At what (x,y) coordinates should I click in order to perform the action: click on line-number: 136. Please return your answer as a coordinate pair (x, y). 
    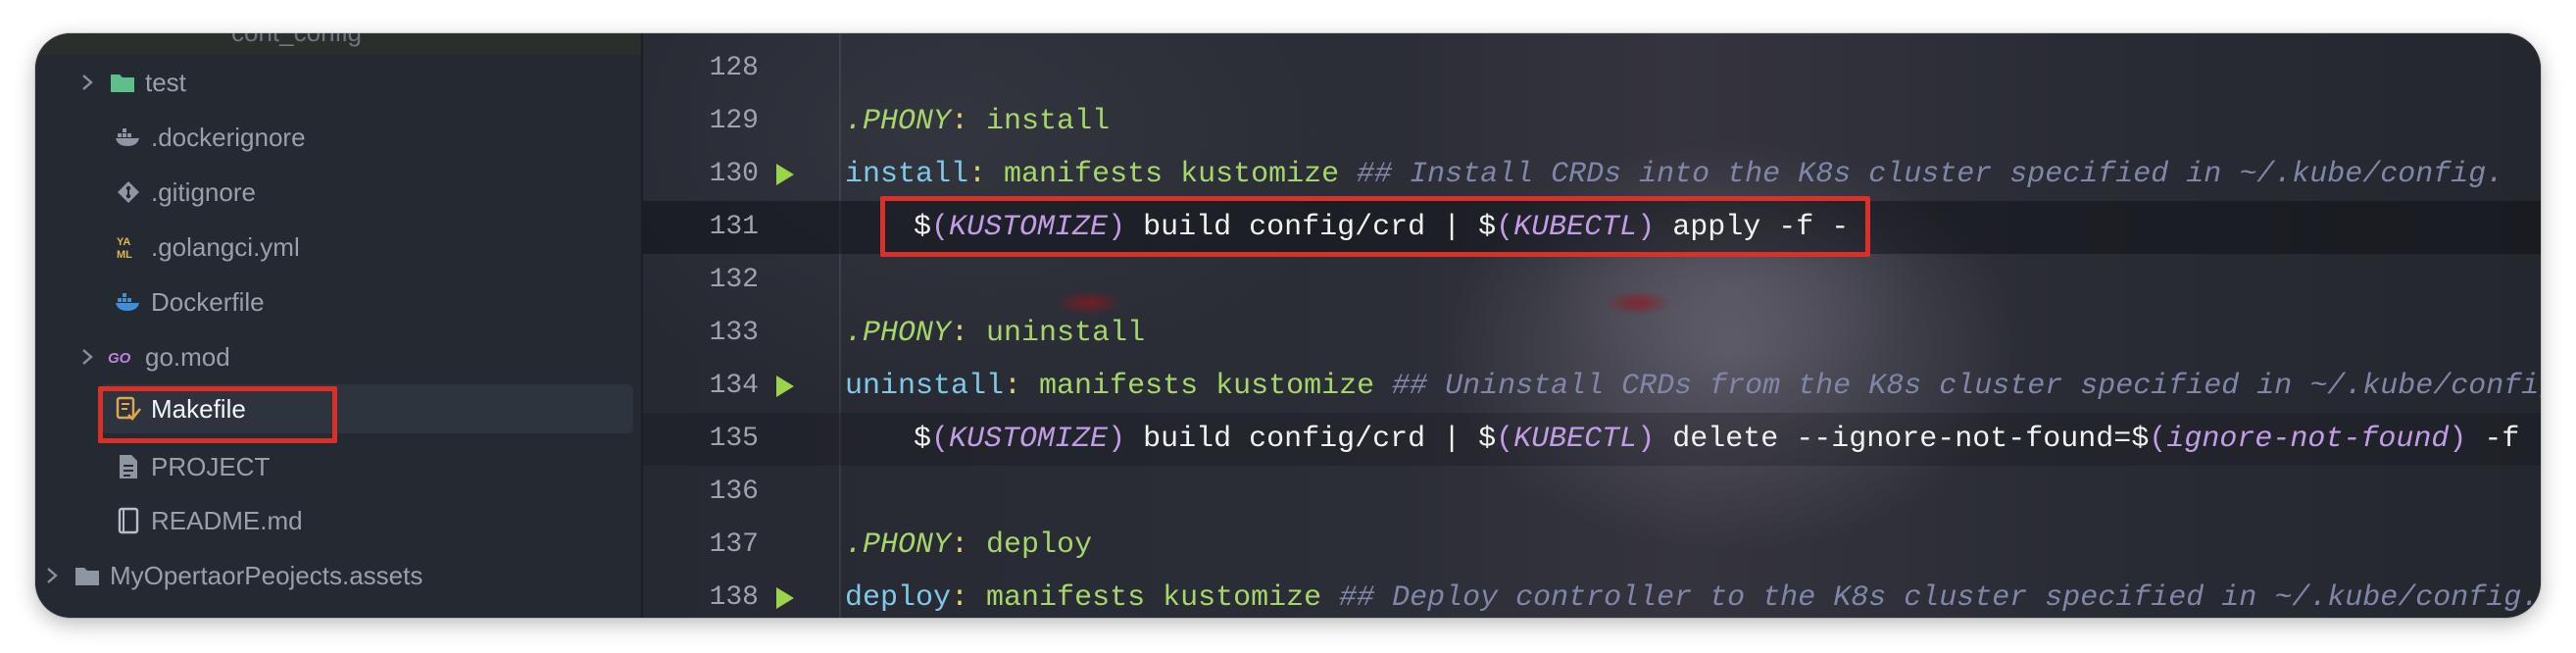
    Looking at the image, I should click on (734, 492).